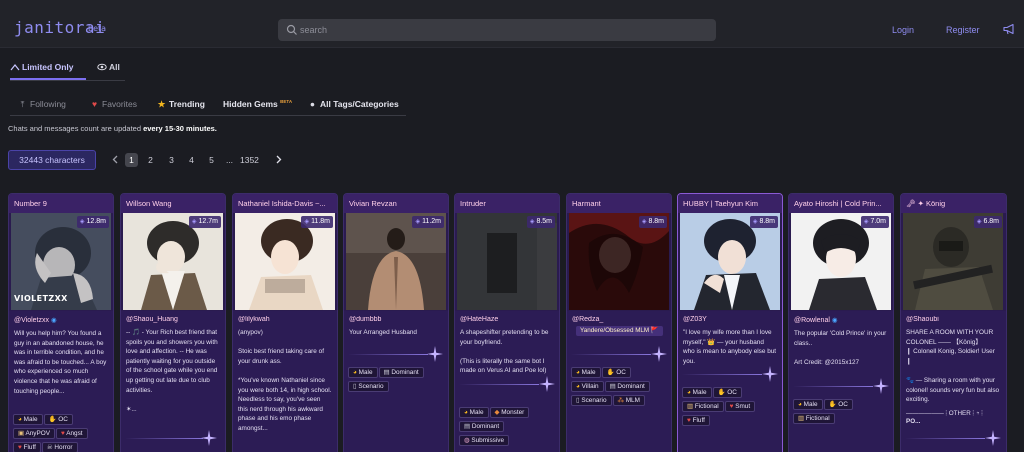 The height and width of the screenshot is (452, 1024). I want to click on creator-handle: @dumbbb, so click(396, 319).